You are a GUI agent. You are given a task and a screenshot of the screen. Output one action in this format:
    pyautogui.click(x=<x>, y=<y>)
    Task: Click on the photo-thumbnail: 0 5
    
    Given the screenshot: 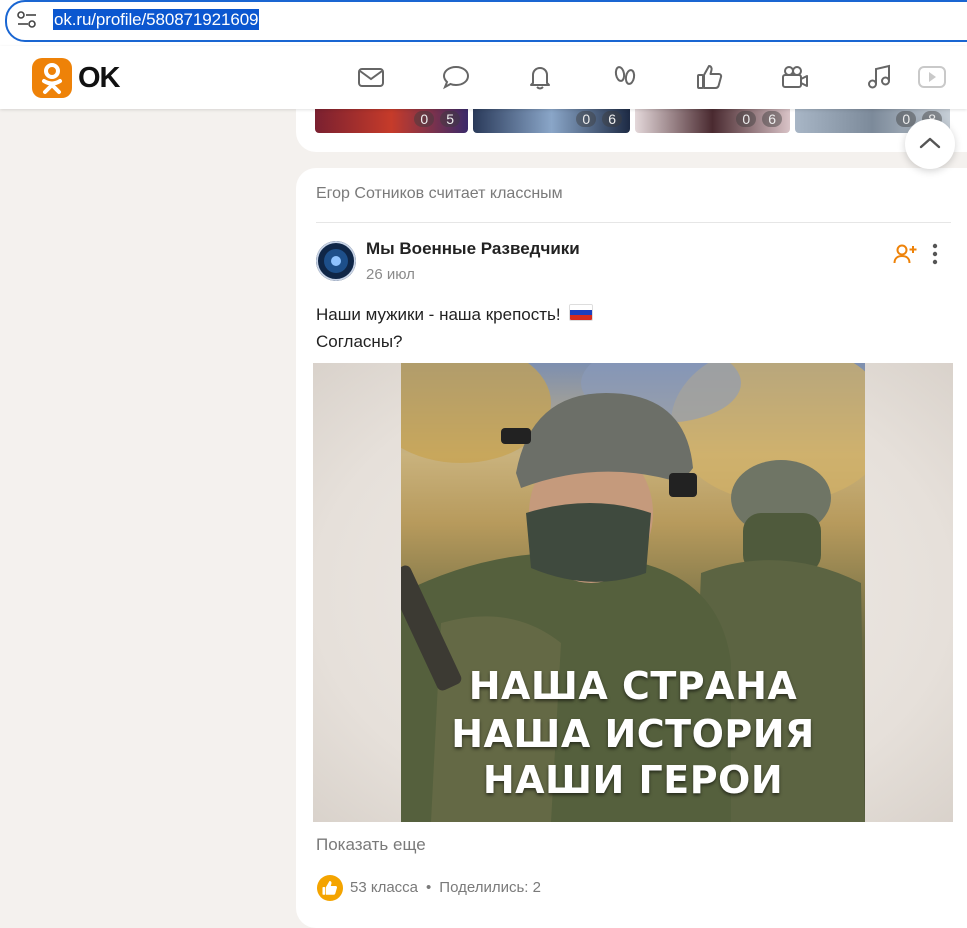 What is the action you would take?
    pyautogui.click(x=391, y=121)
    